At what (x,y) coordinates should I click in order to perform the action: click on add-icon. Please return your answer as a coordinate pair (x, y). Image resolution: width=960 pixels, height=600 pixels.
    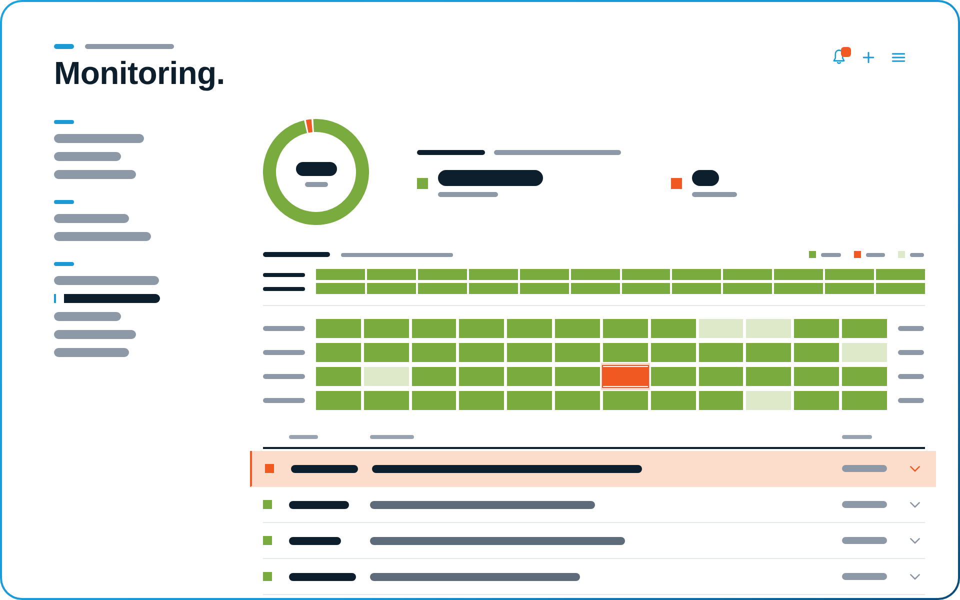
    Looking at the image, I should click on (868, 57).